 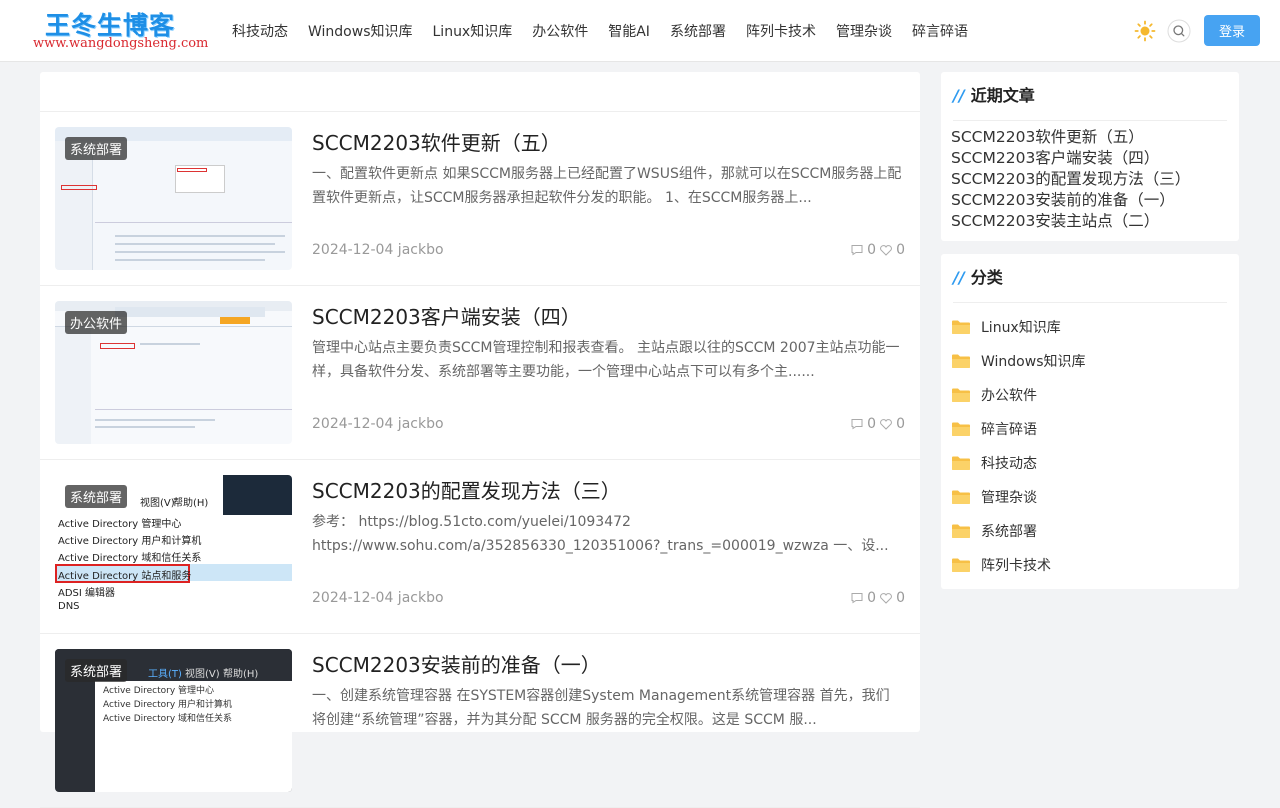 What do you see at coordinates (781, 31) in the screenshot?
I see `nav-item-raid: 阵列卡技术` at bounding box center [781, 31].